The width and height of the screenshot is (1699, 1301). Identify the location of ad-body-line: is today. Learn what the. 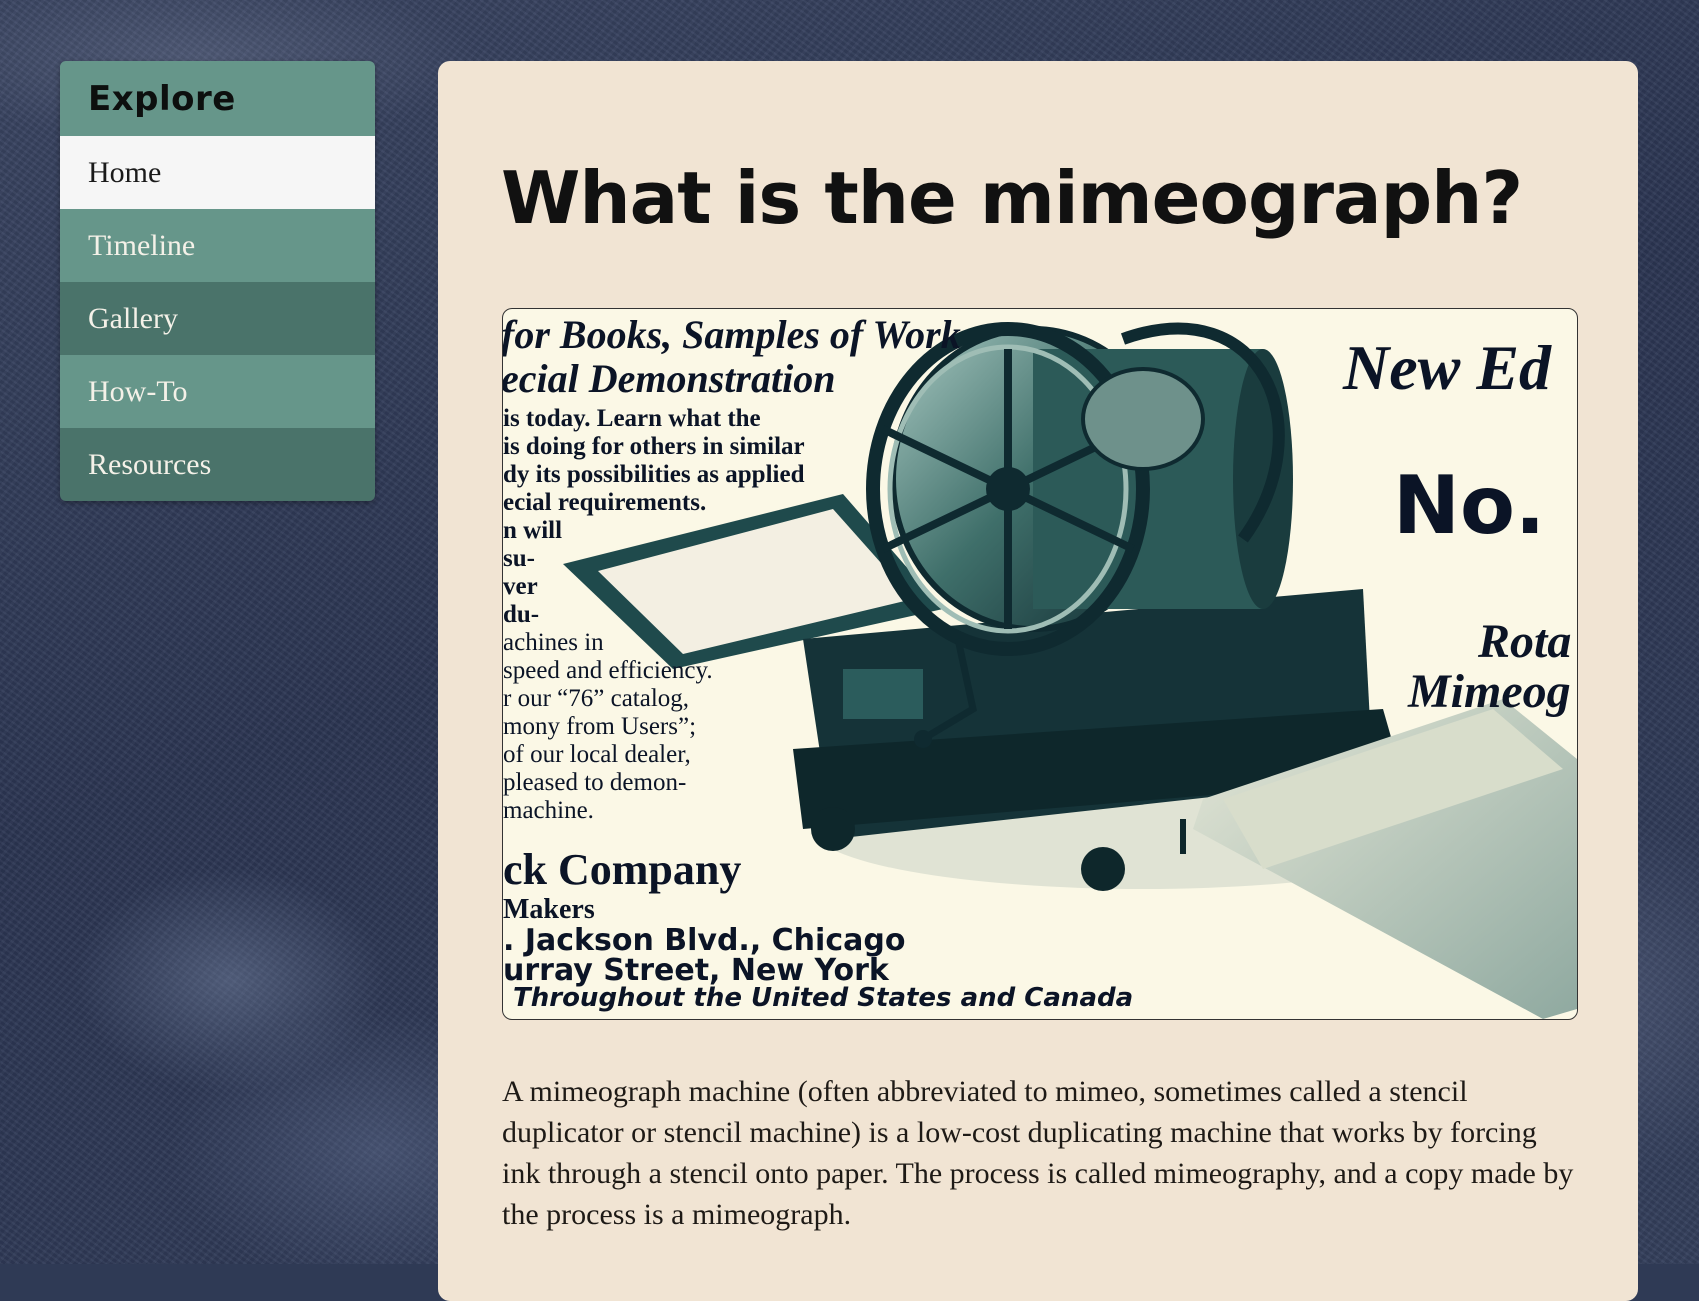
(632, 418).